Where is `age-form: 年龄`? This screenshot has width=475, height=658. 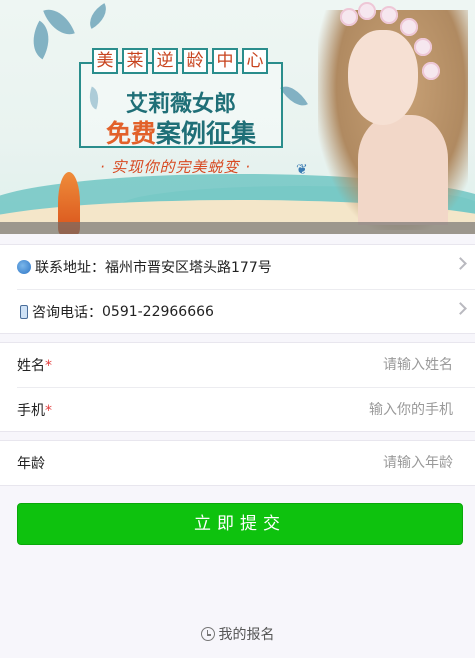 age-form: 年龄 is located at coordinates (237, 463).